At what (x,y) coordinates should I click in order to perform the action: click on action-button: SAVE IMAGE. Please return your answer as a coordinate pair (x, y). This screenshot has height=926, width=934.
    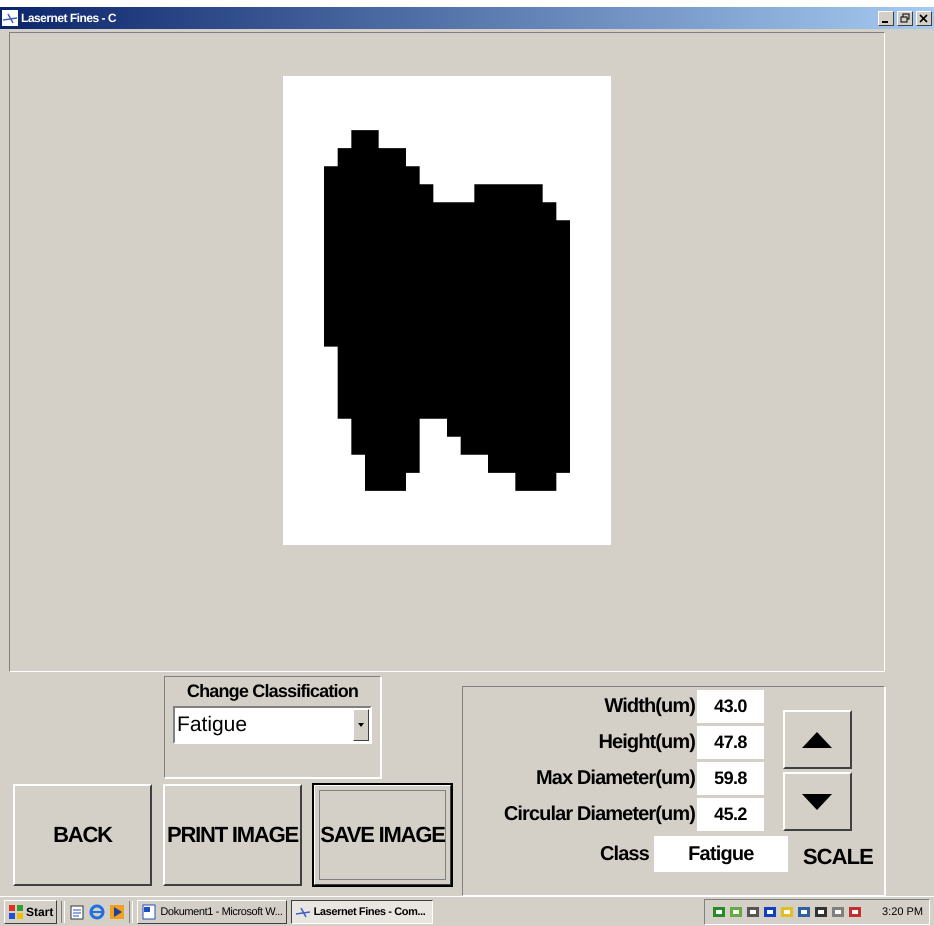
    Looking at the image, I should click on (382, 835).